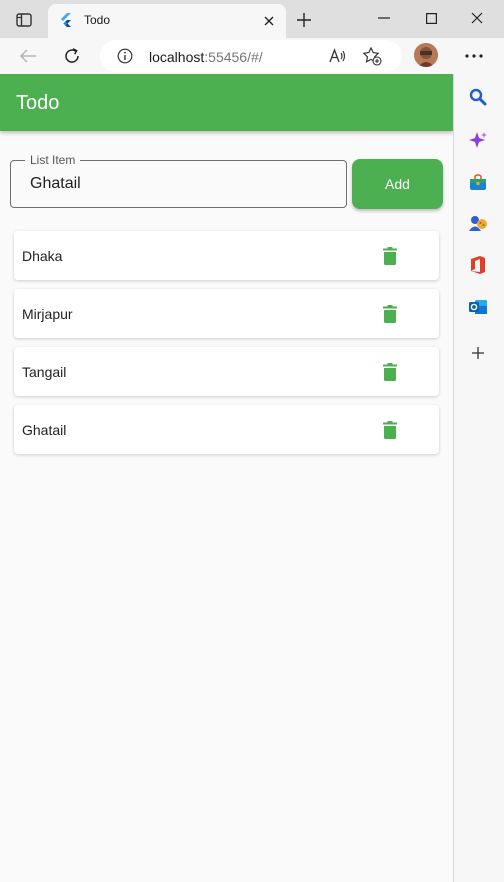  I want to click on office-icon, so click(478, 265).